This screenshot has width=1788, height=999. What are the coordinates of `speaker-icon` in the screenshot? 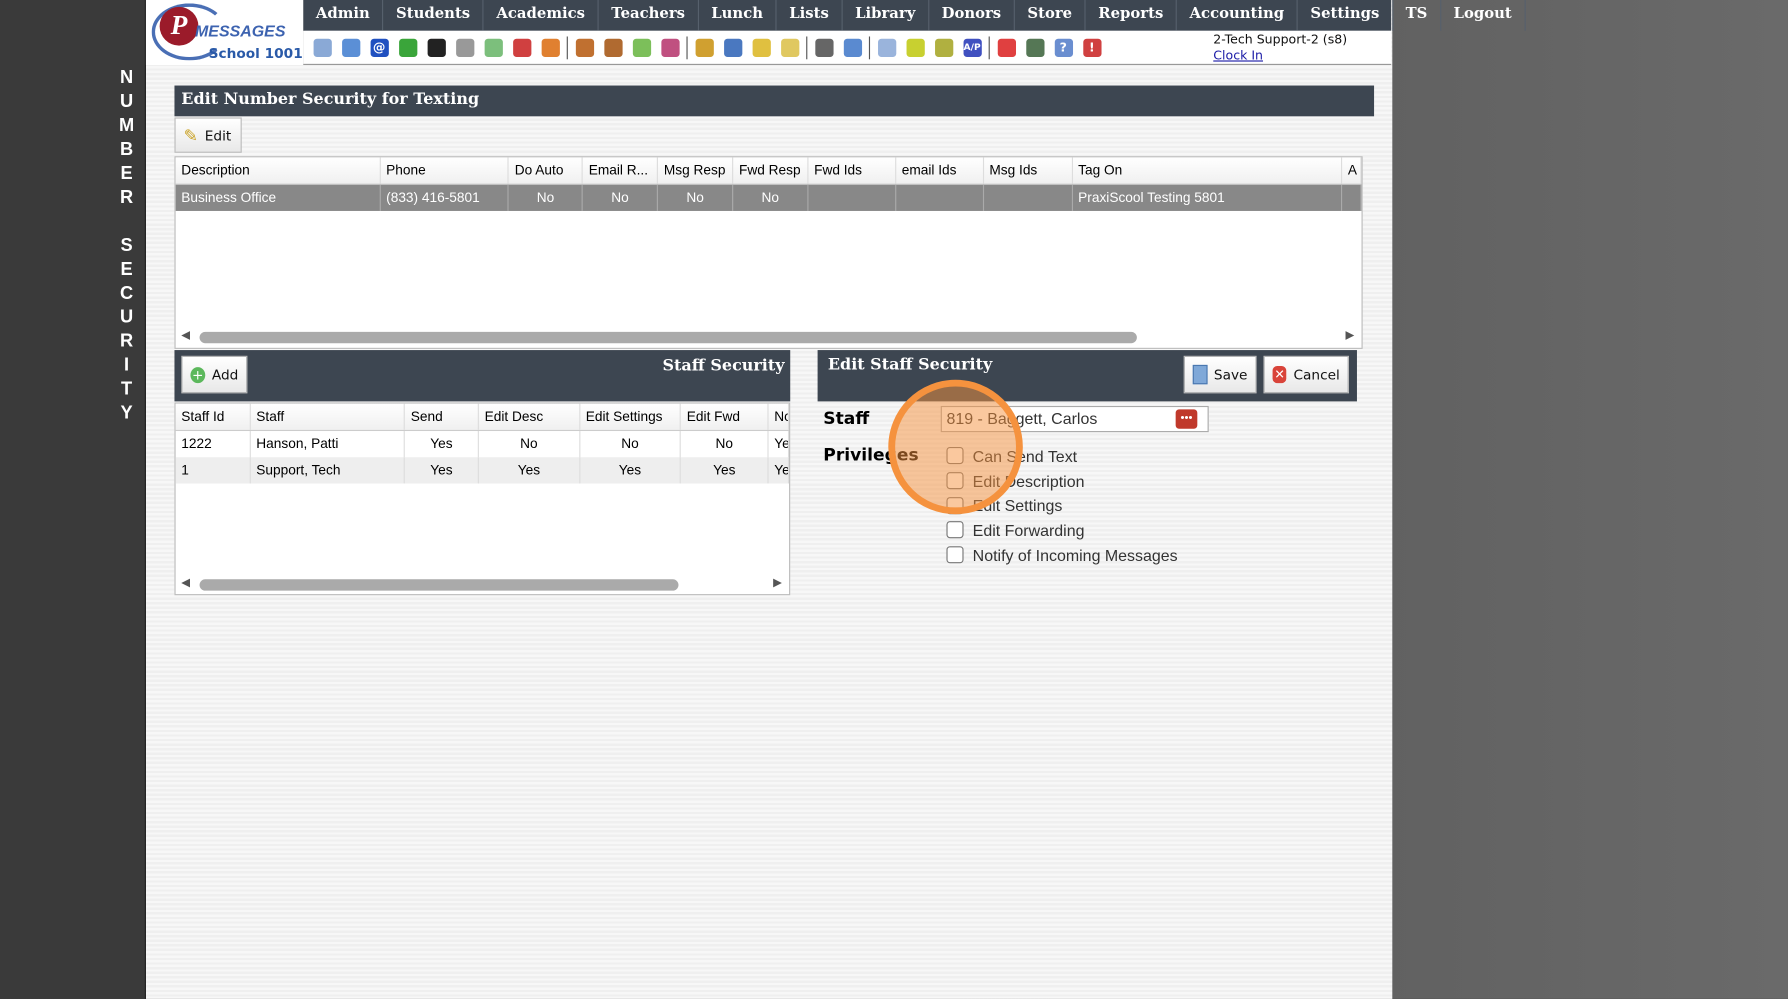 It's located at (464, 47).